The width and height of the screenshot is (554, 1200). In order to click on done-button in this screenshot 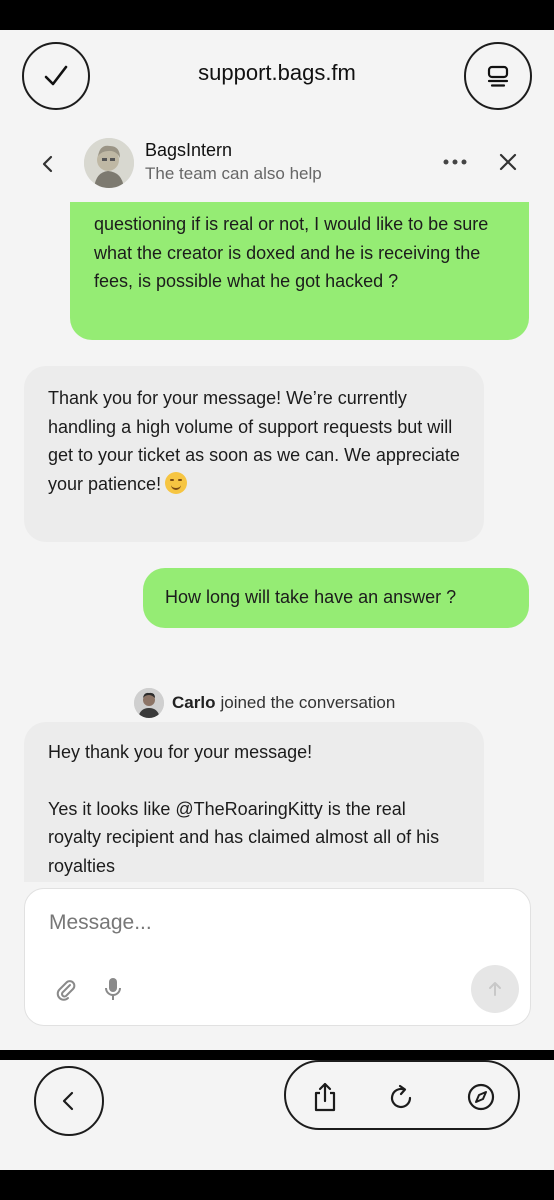, I will do `click(56, 76)`.